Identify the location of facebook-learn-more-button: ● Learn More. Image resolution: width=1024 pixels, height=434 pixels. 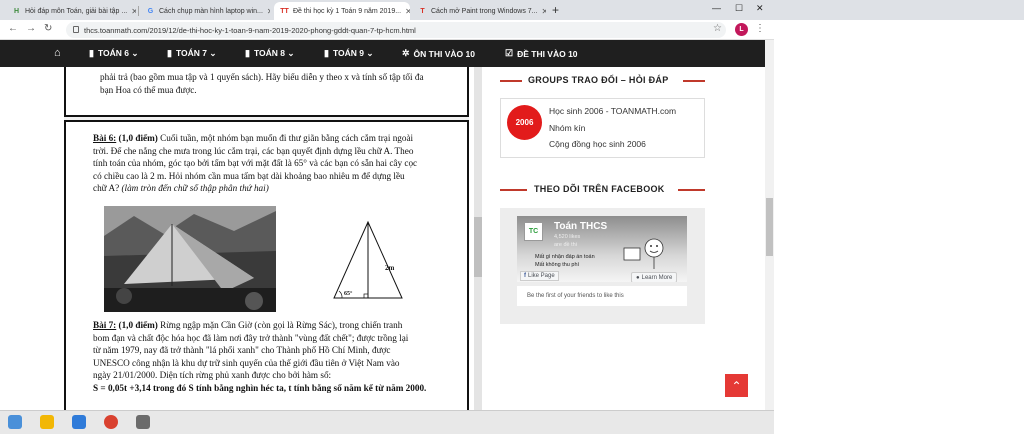
(654, 277).